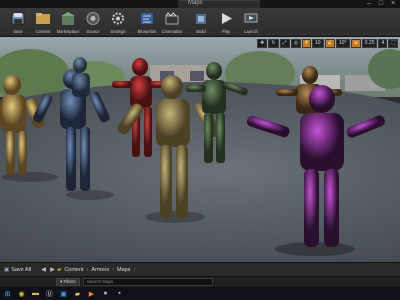 Image resolution: width=400 pixels, height=300 pixels. Describe the element at coordinates (393, 4) in the screenshot. I see `close-icon: ×` at that location.